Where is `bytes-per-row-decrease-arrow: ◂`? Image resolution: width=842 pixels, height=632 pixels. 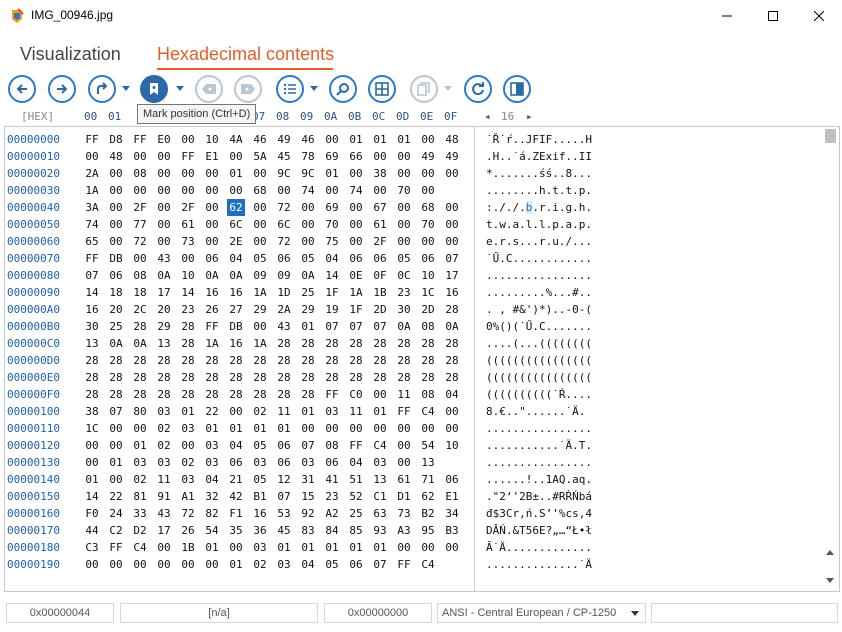
bytes-per-row-decrease-arrow: ◂ is located at coordinates (487, 116).